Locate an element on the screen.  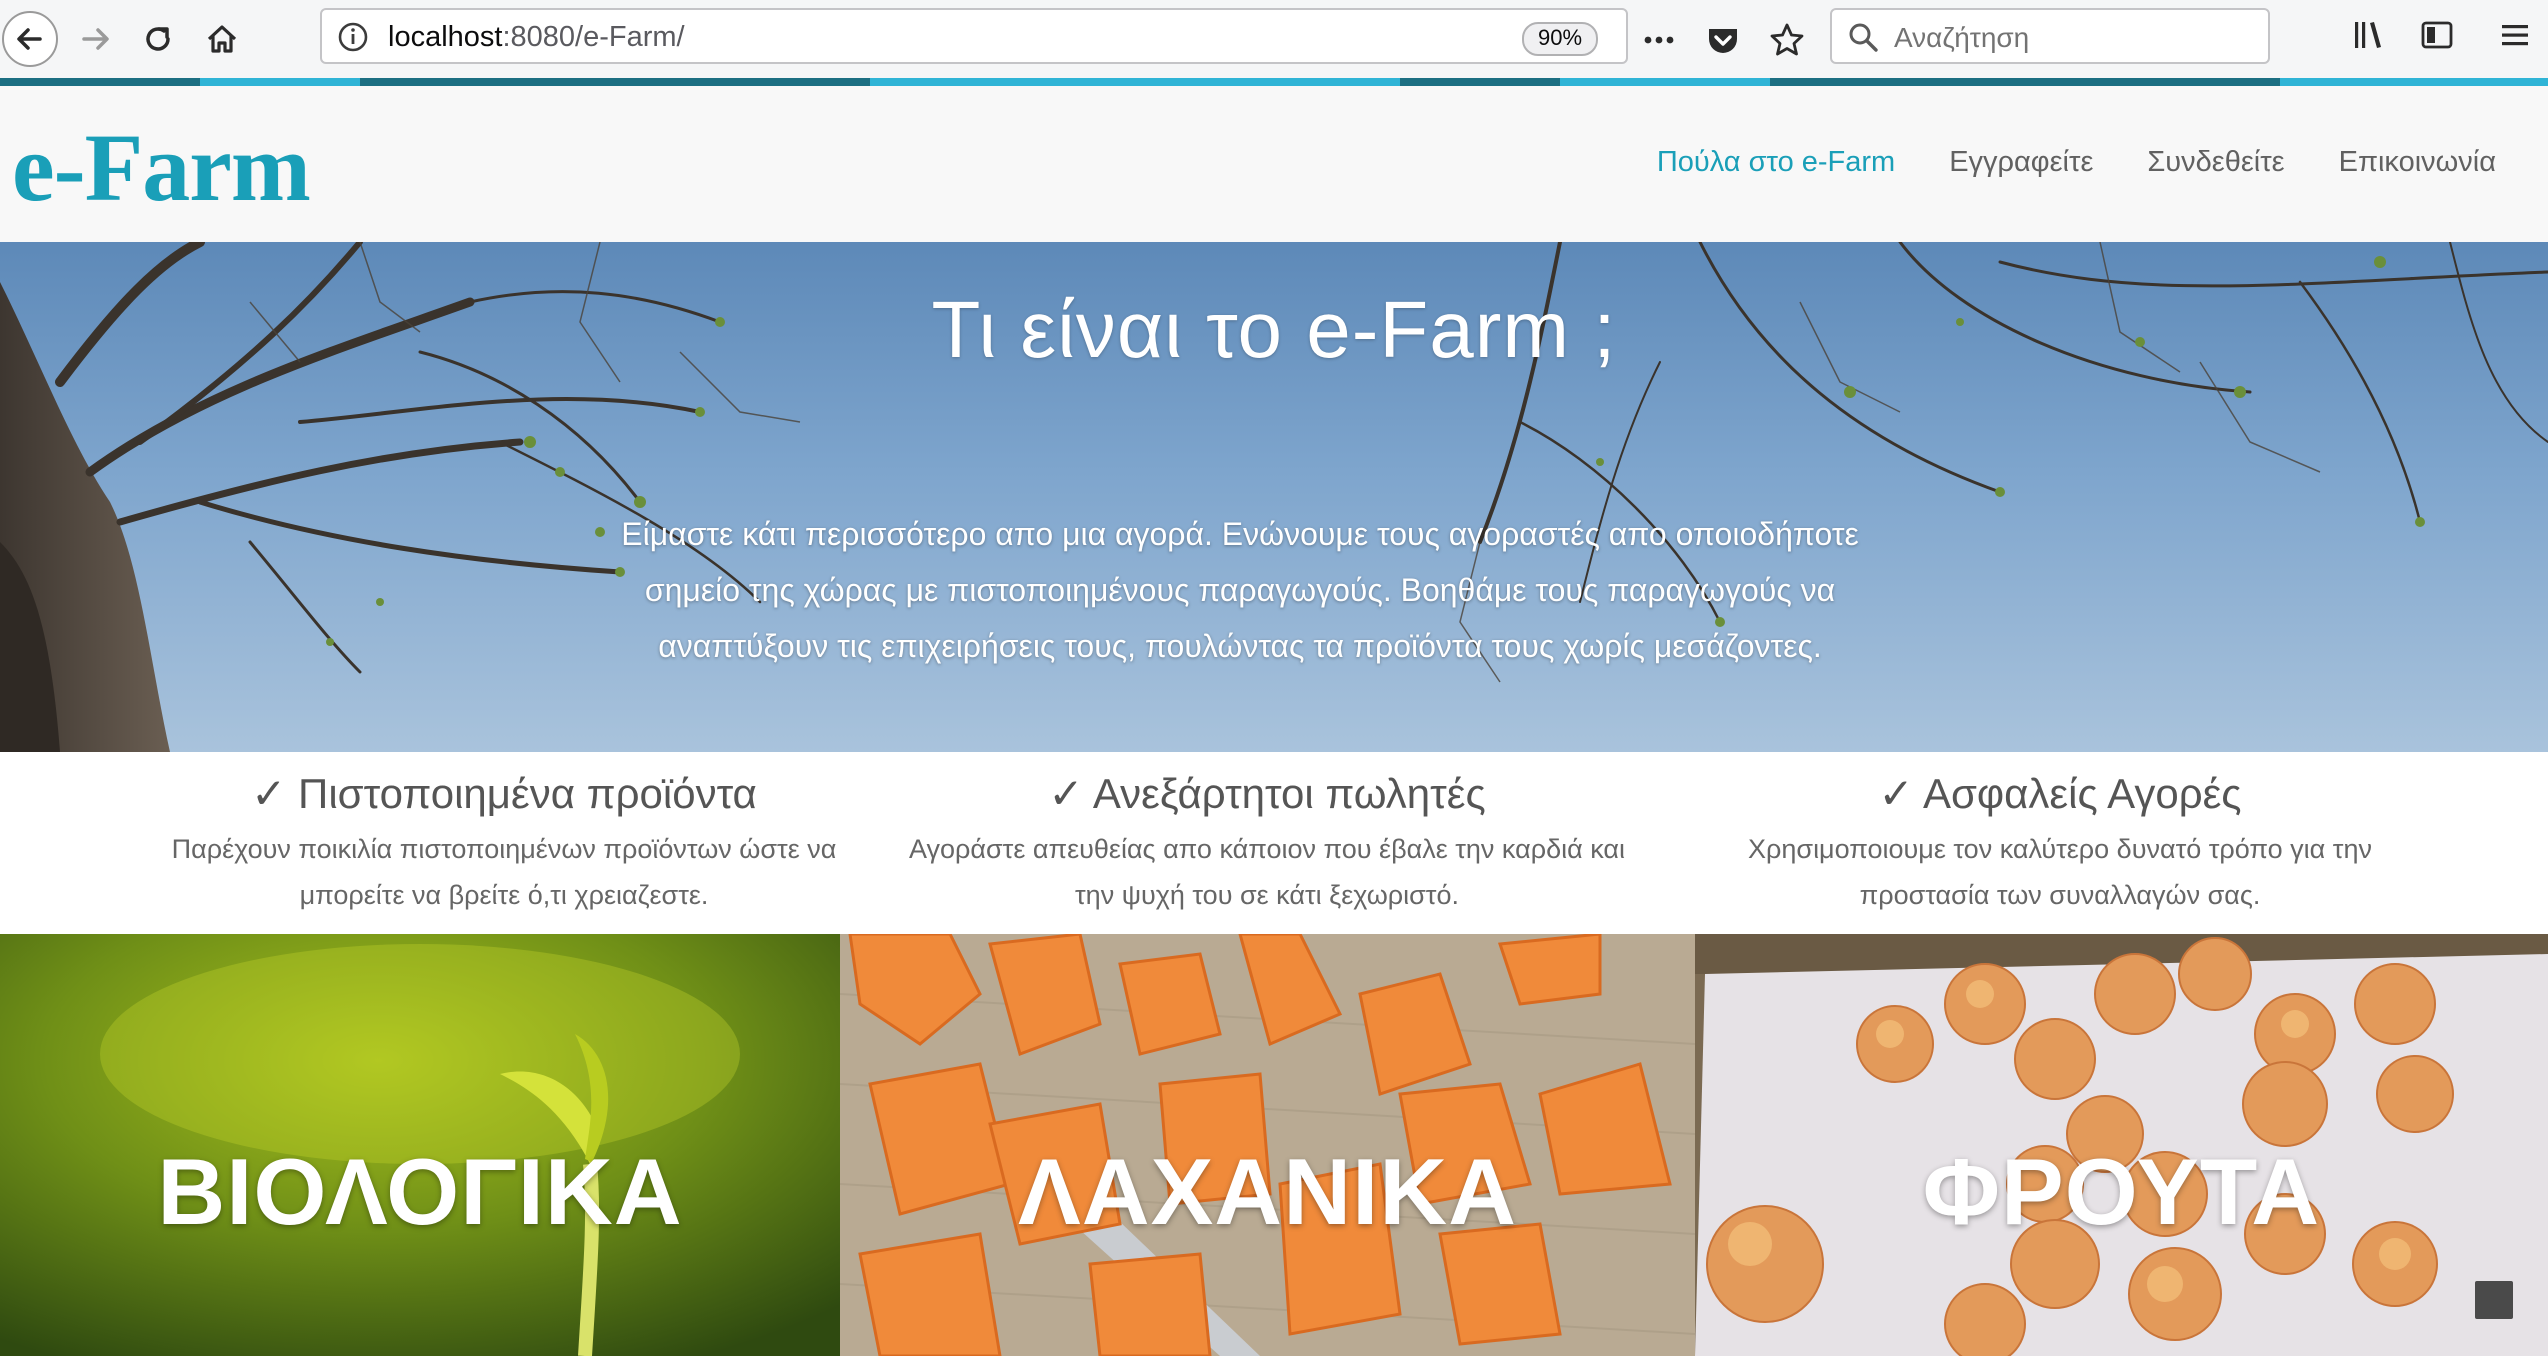
back-button is located at coordinates (30, 39).